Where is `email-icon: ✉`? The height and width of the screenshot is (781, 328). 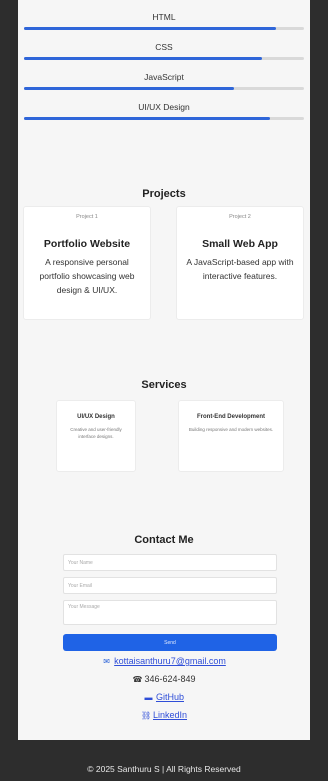 email-icon: ✉ is located at coordinates (106, 661).